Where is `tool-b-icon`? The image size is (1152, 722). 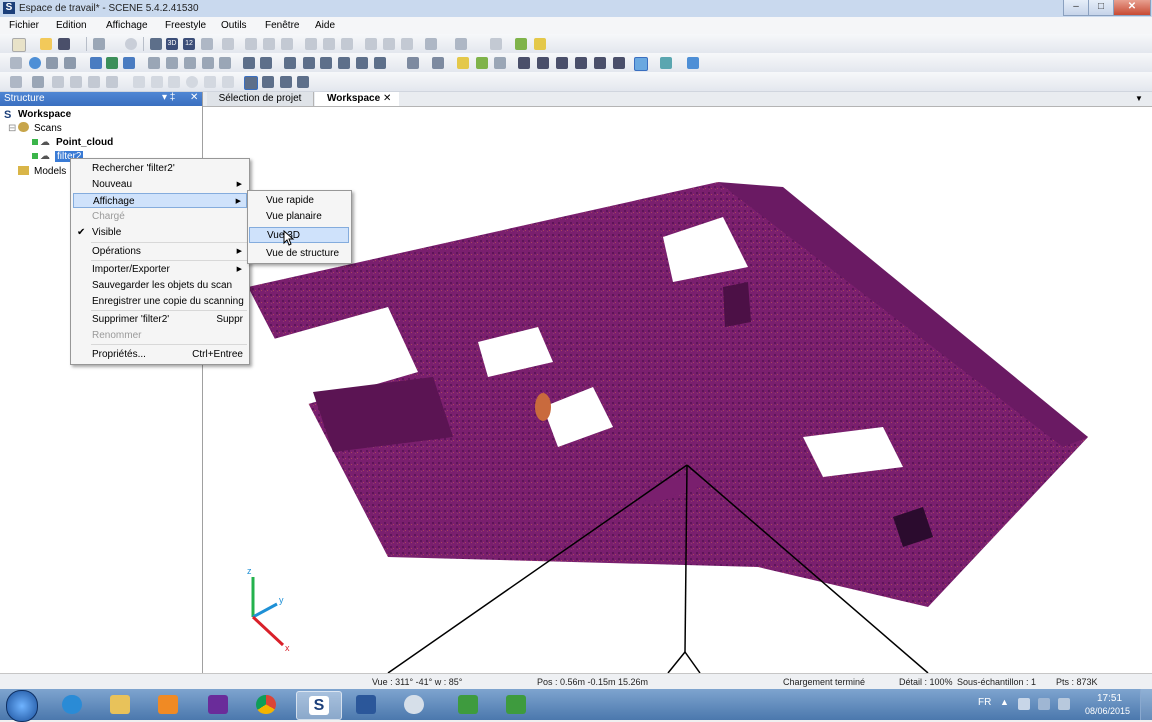
tool-b-icon is located at coordinates (269, 44).